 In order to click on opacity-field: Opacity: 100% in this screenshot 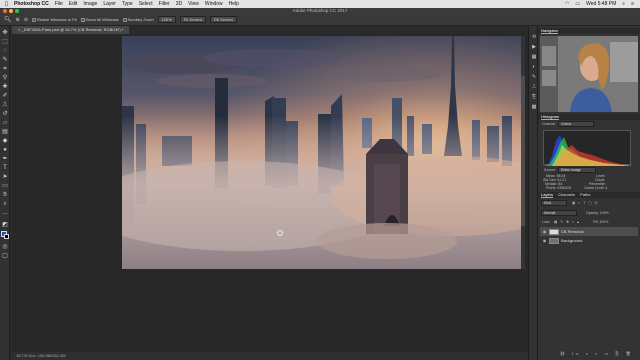, I will do `click(597, 213)`.